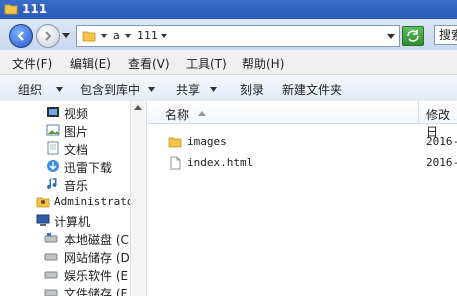 The width and height of the screenshot is (457, 296). What do you see at coordinates (43, 202) in the screenshot?
I see `user-folder-icon` at bounding box center [43, 202].